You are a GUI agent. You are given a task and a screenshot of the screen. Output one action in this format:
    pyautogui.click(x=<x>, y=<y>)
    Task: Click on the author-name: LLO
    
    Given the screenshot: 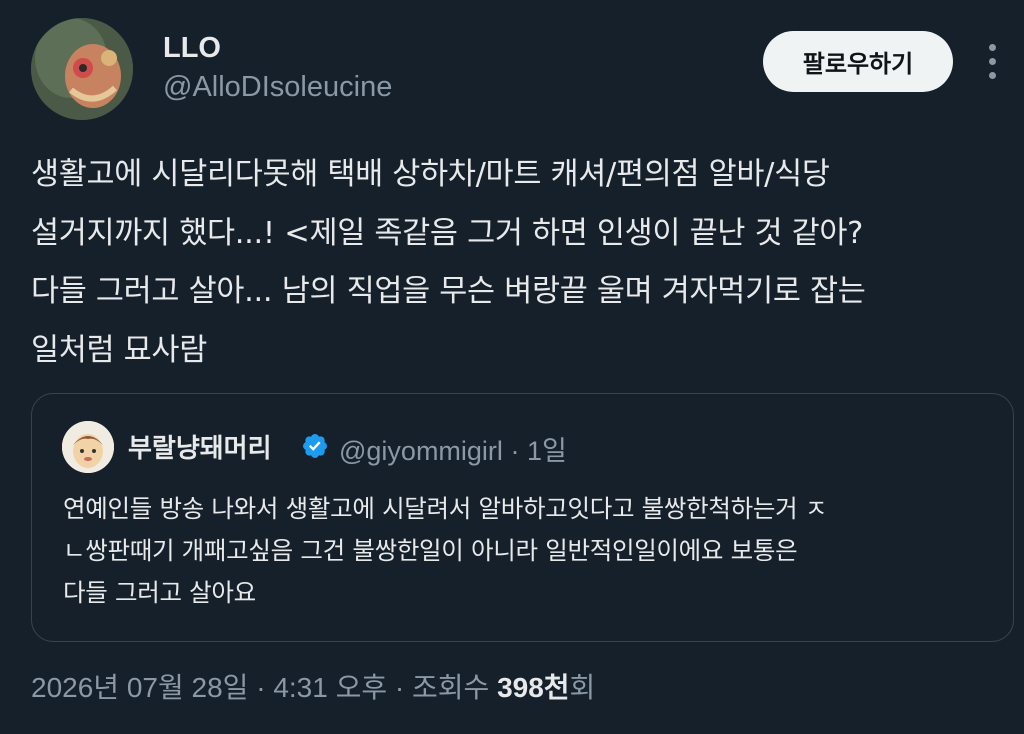 What is the action you would take?
    pyautogui.click(x=192, y=48)
    